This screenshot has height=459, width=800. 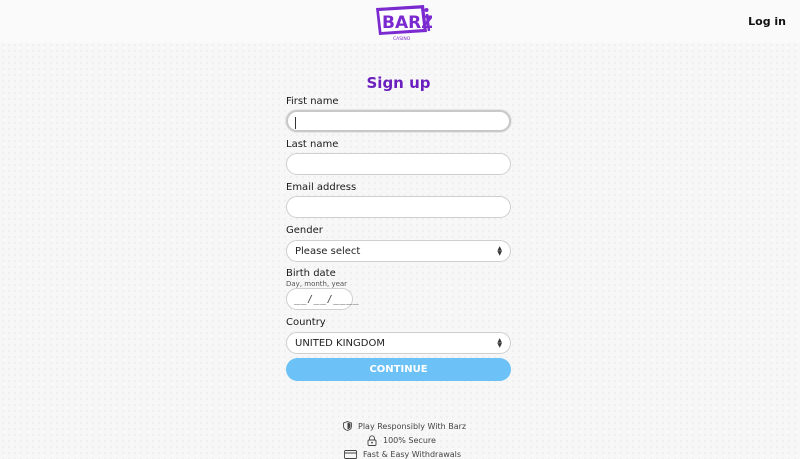 I want to click on lock-icon, so click(x=372, y=440).